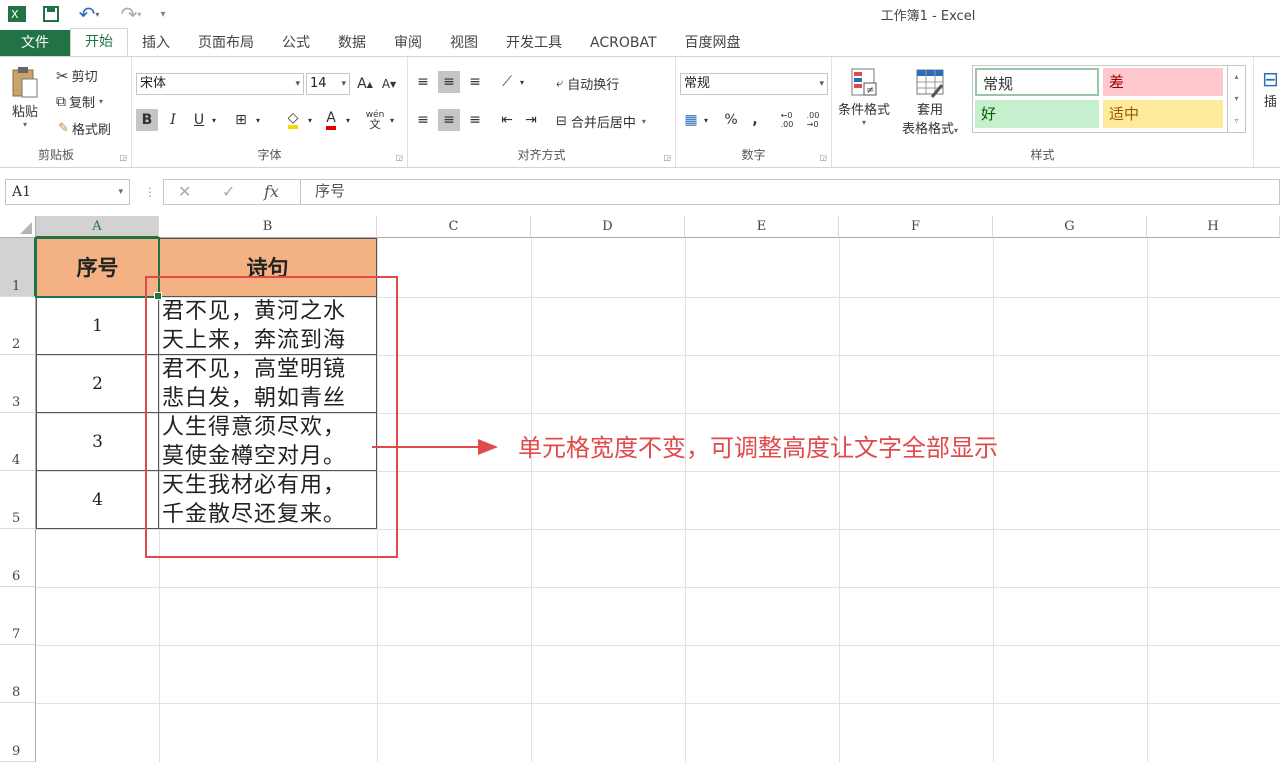  Describe the element at coordinates (587, 83) in the screenshot. I see `wrap-text-button: ⤶ 自动换行` at that location.